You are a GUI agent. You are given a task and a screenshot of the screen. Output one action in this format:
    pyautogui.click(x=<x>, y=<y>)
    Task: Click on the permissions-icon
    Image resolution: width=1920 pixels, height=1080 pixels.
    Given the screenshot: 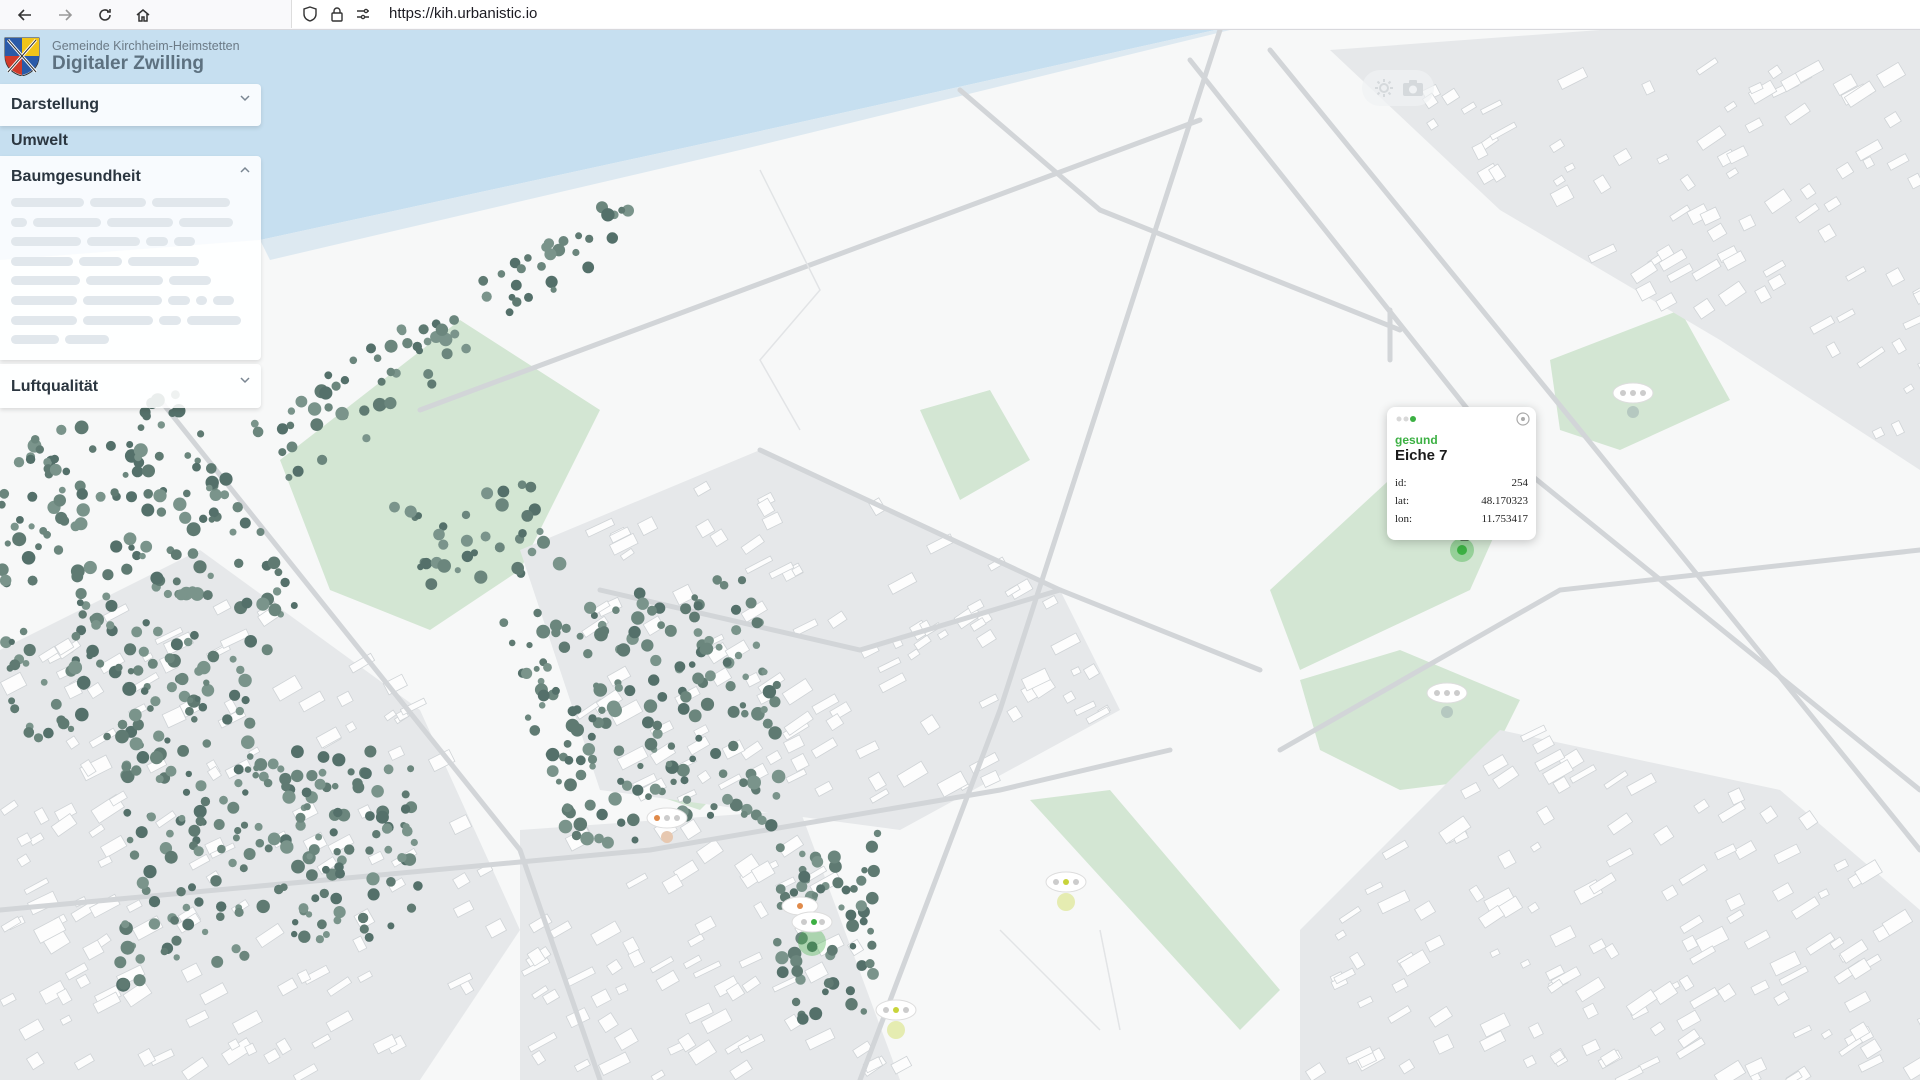 What is the action you would take?
    pyautogui.click(x=363, y=14)
    